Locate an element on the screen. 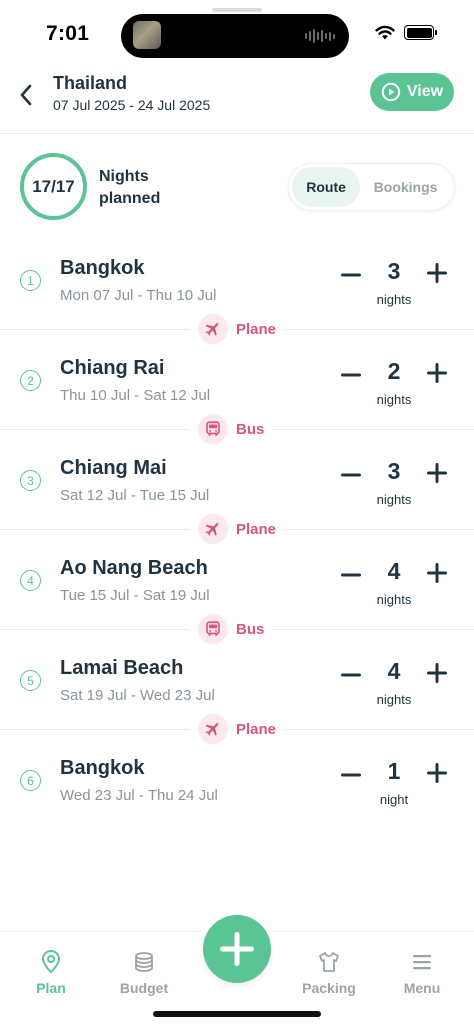  stop-number-badge: 2 is located at coordinates (30, 380).